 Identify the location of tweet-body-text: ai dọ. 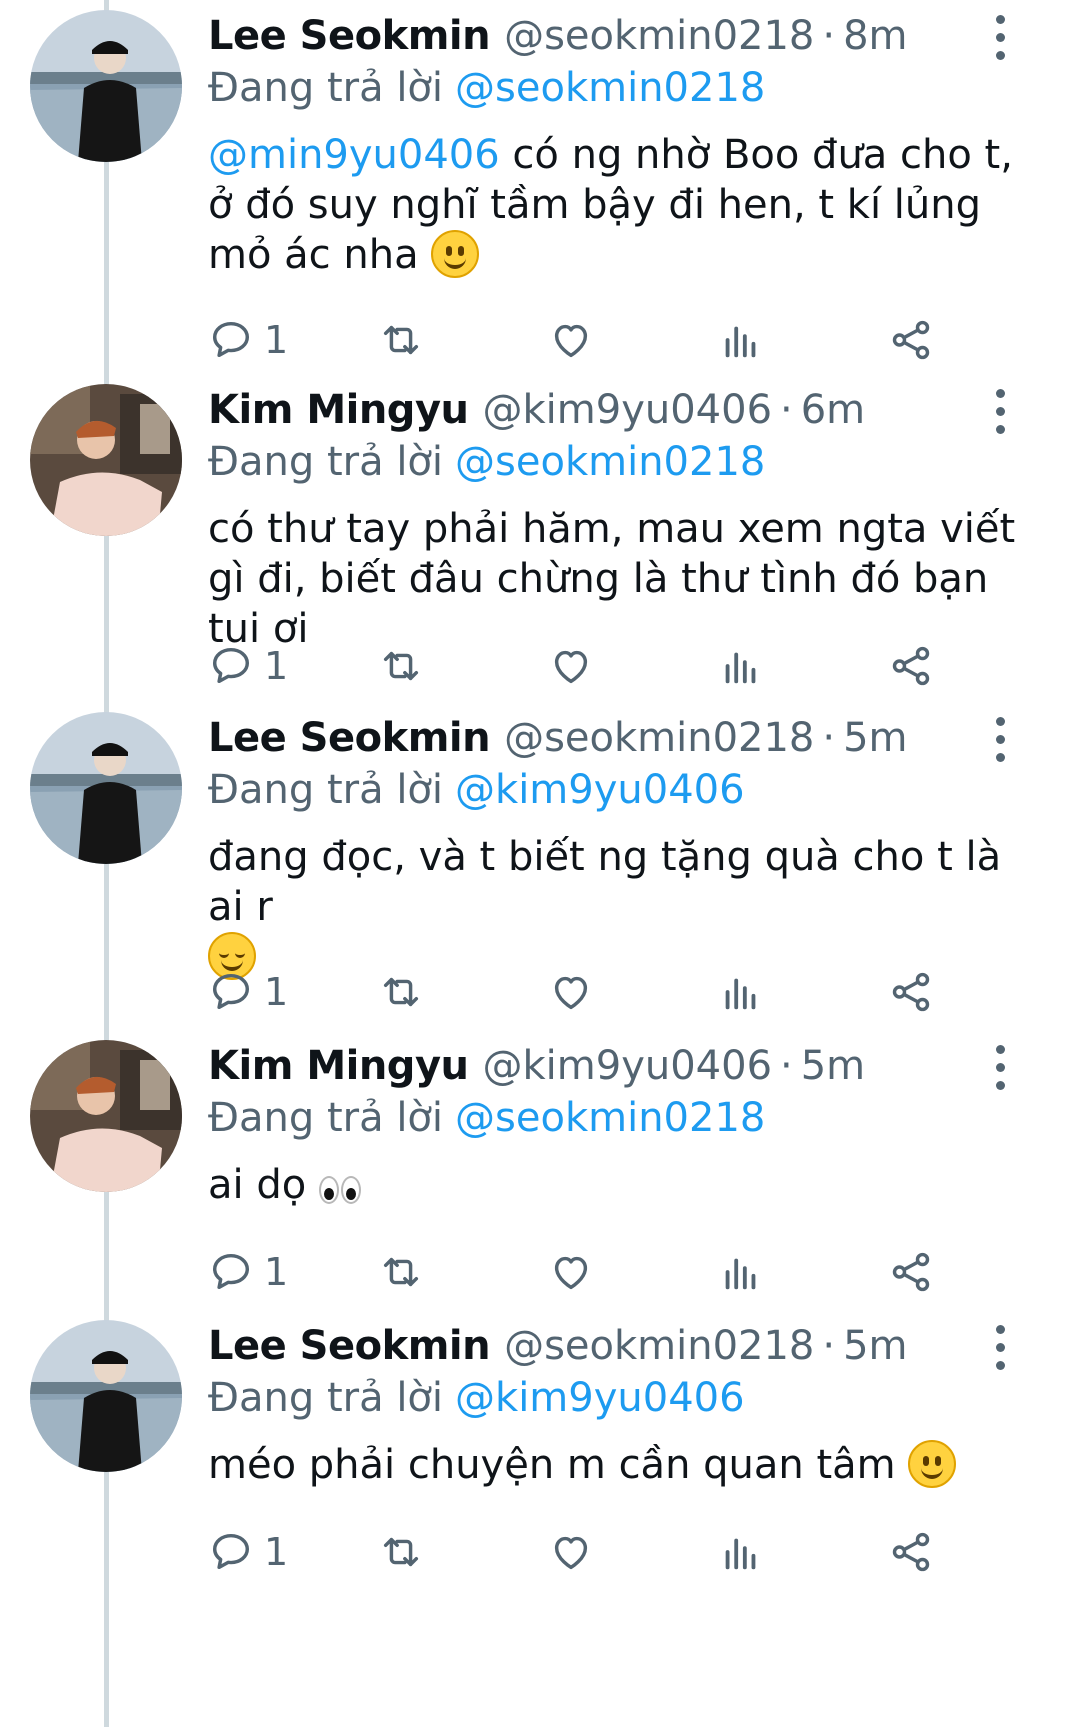
(257, 1185).